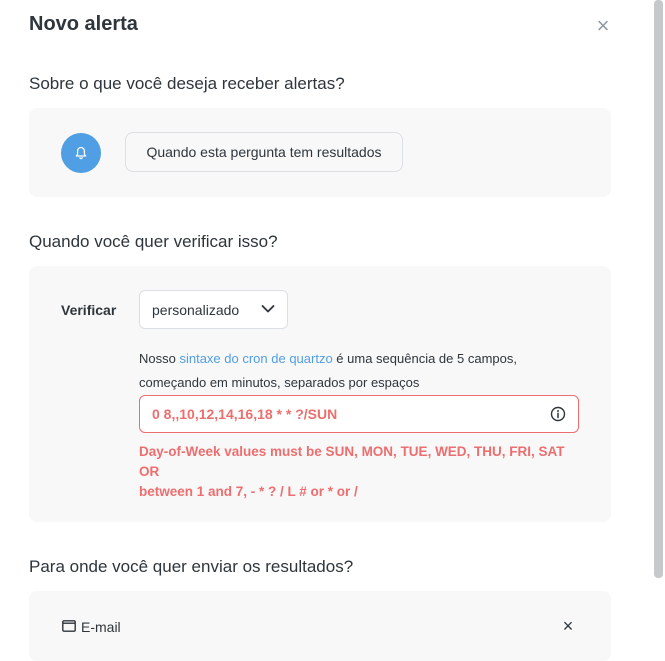 The width and height of the screenshot is (665, 661). I want to click on help-suffix: é uma sequência de 5 campos,, so click(424, 358).